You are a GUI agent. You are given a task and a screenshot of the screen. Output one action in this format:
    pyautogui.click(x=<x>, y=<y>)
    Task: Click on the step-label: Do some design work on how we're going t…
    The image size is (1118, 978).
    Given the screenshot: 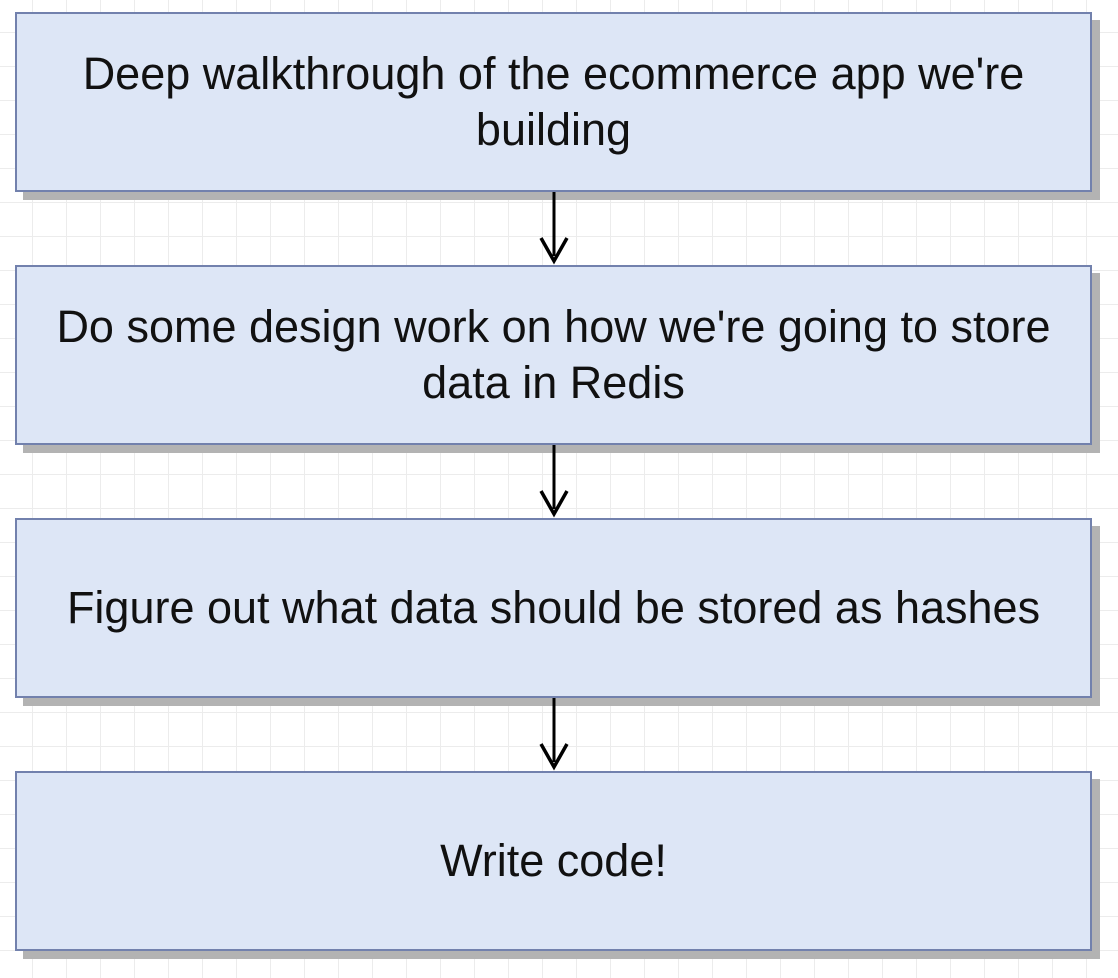 What is the action you would take?
    pyautogui.click(x=553, y=354)
    